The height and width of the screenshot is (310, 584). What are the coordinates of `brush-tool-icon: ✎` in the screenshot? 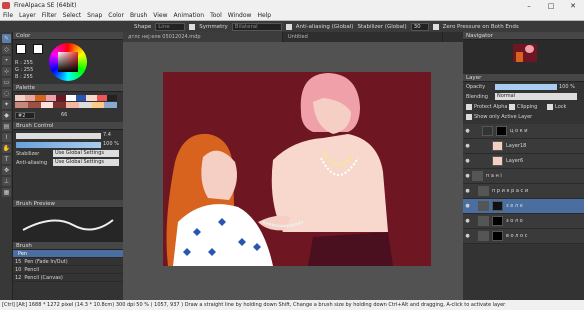 It's located at (6, 38).